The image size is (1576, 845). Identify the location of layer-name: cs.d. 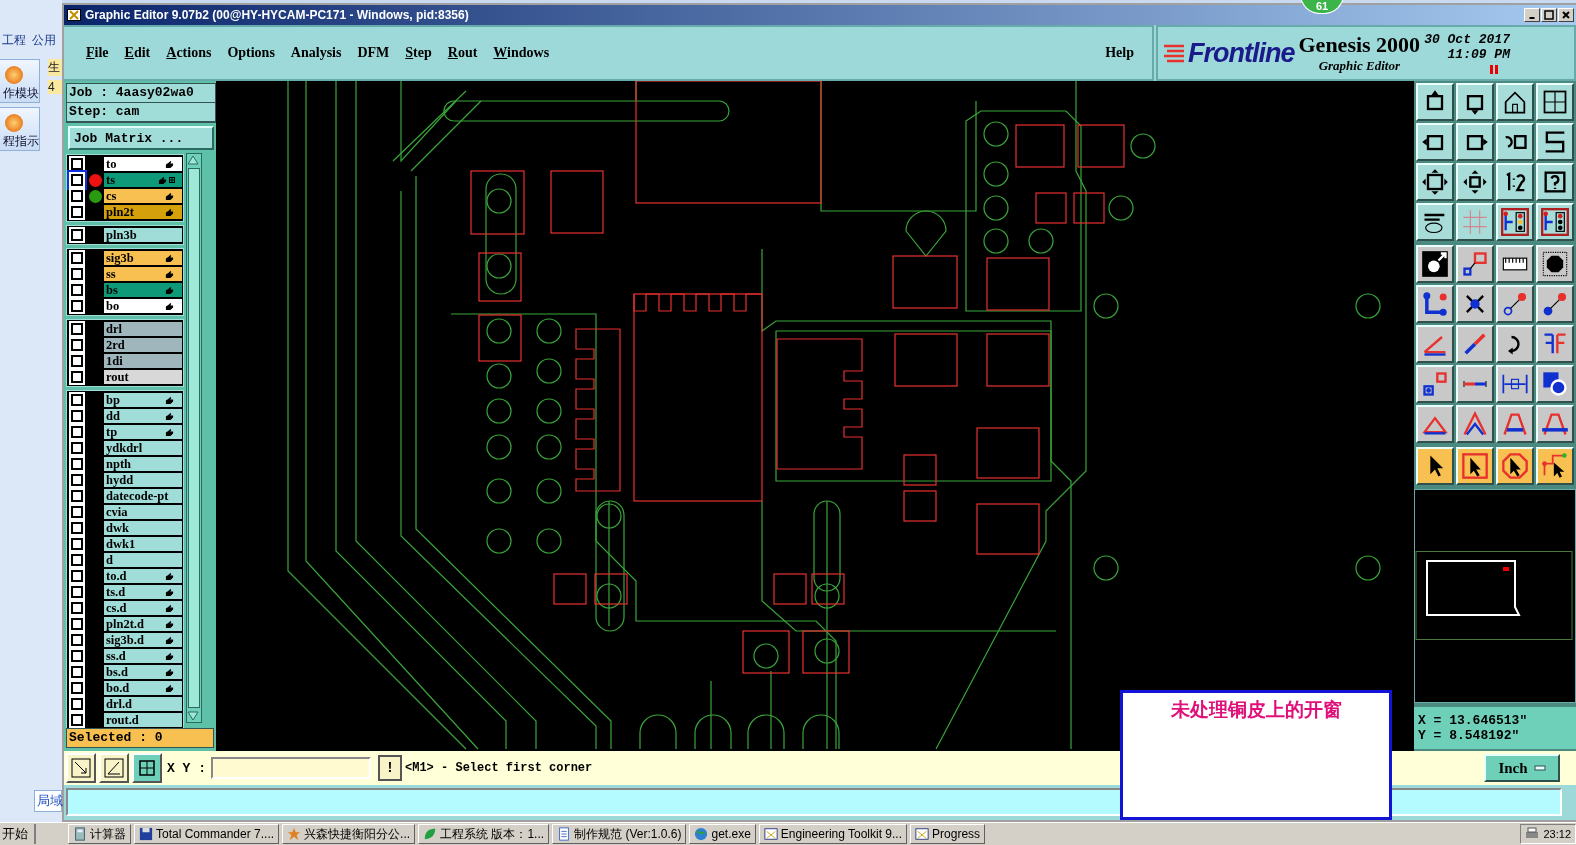
(143, 608).